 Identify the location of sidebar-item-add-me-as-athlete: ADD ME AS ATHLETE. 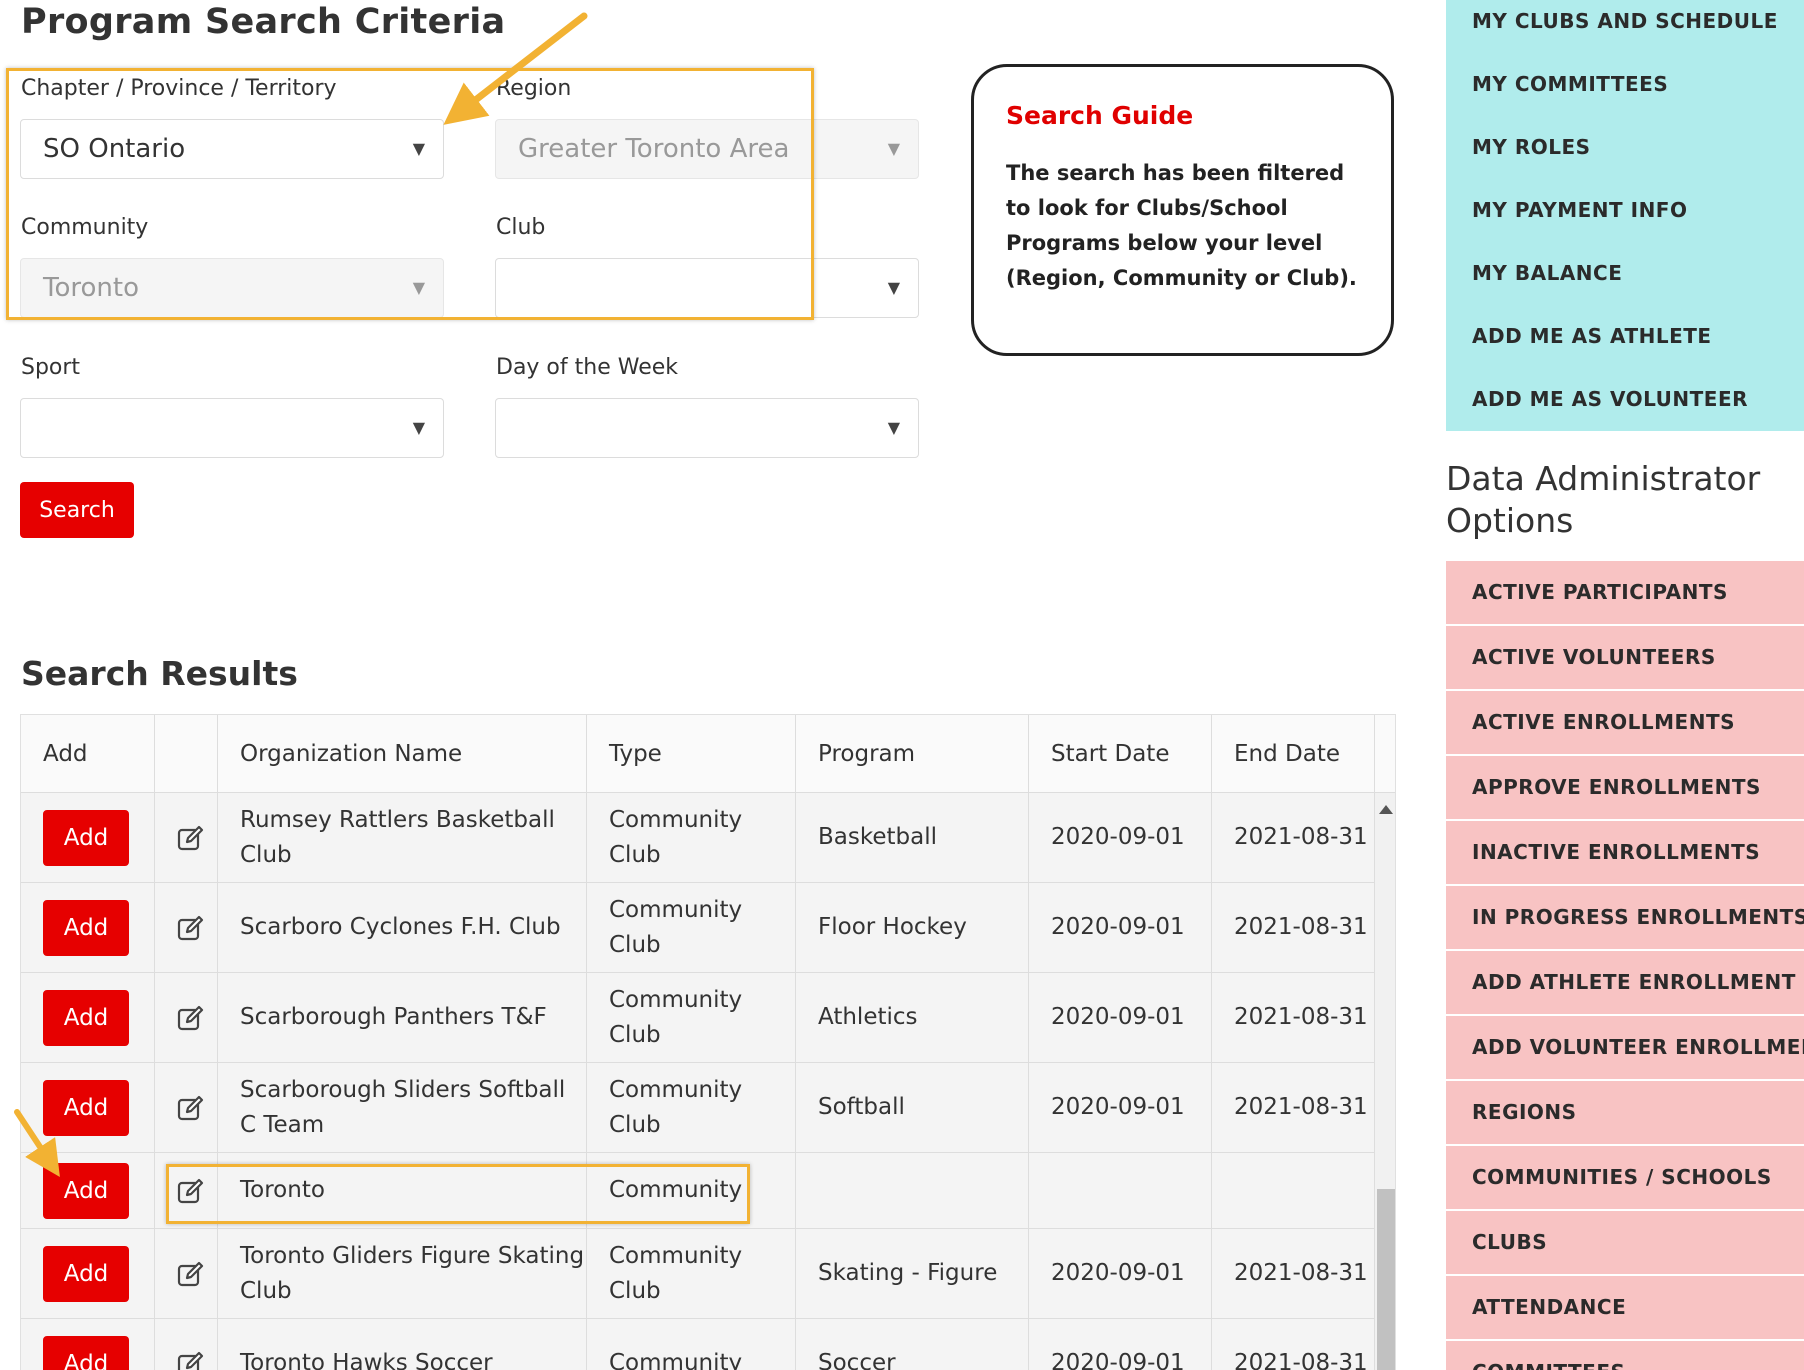
(1625, 336).